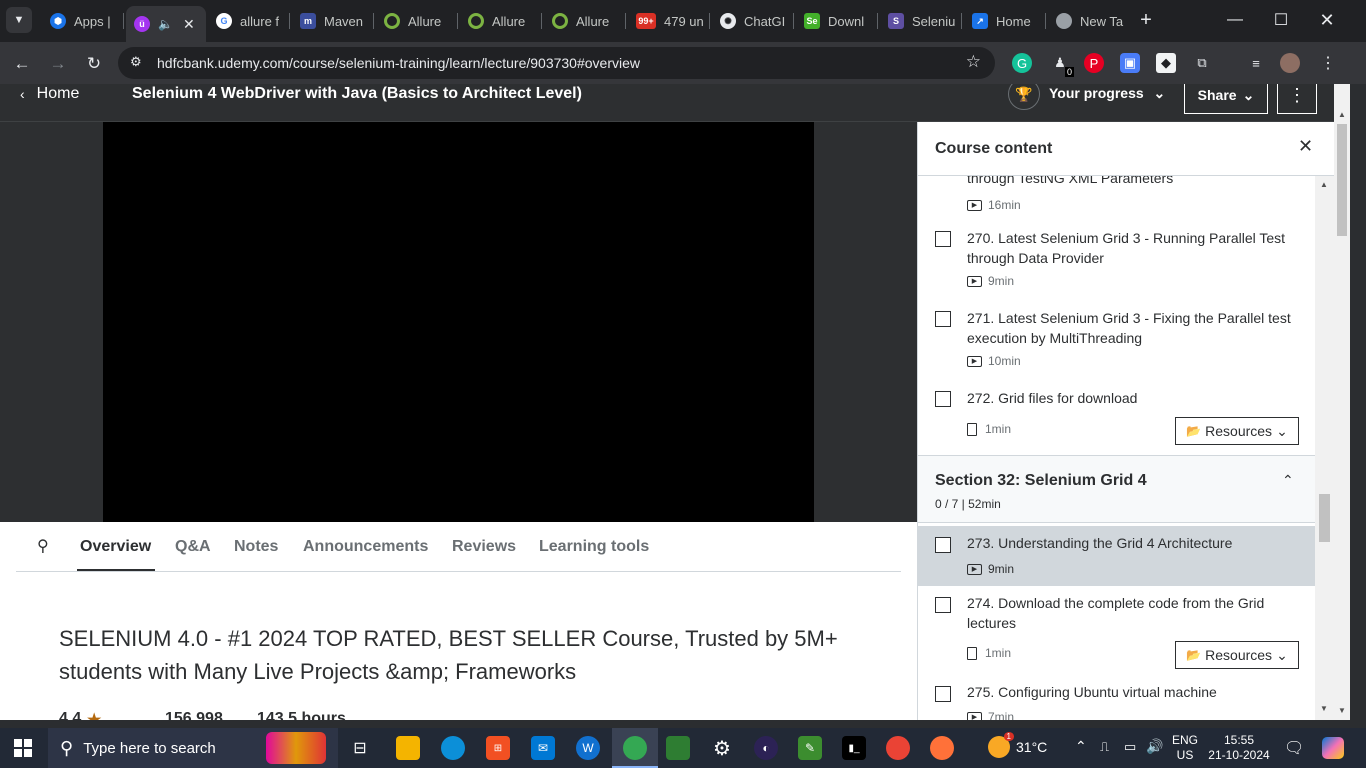  I want to click on profile-avatar, so click(1290, 63).